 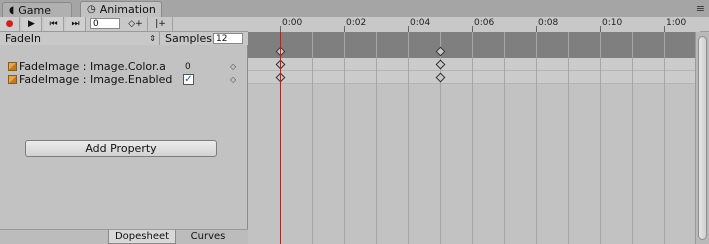 I want to click on ruler-label: 0:08, so click(x=548, y=23).